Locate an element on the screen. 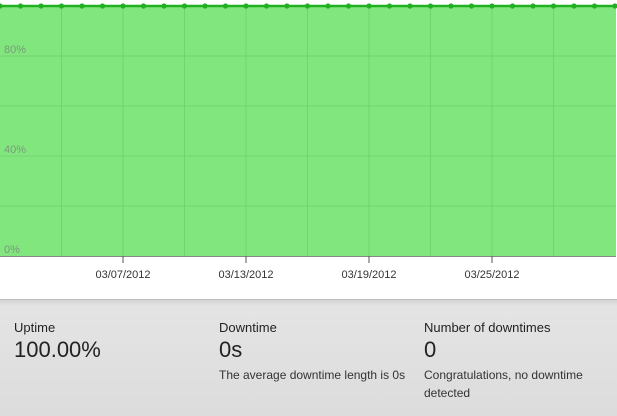  downtime-count-value: 0 is located at coordinates (430, 349).